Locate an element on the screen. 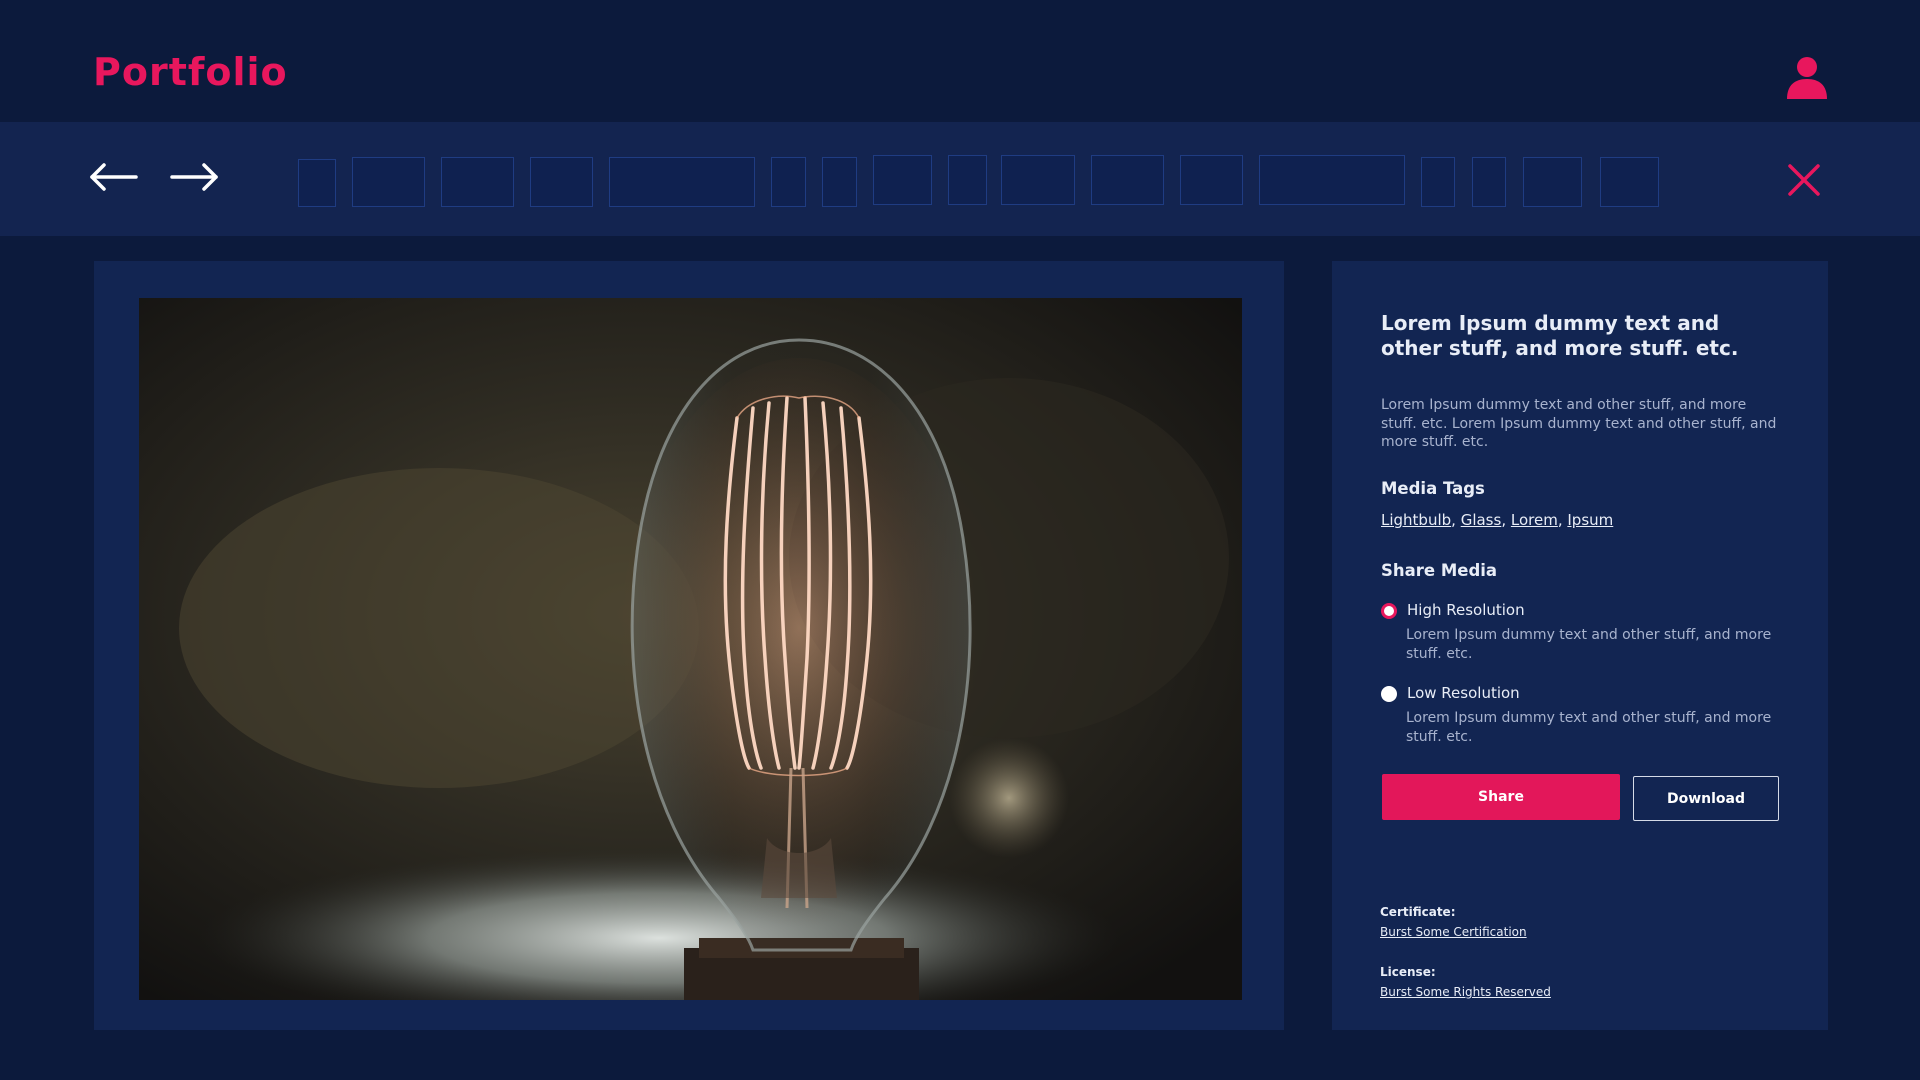  tag-link: Glass is located at coordinates (1481, 520).